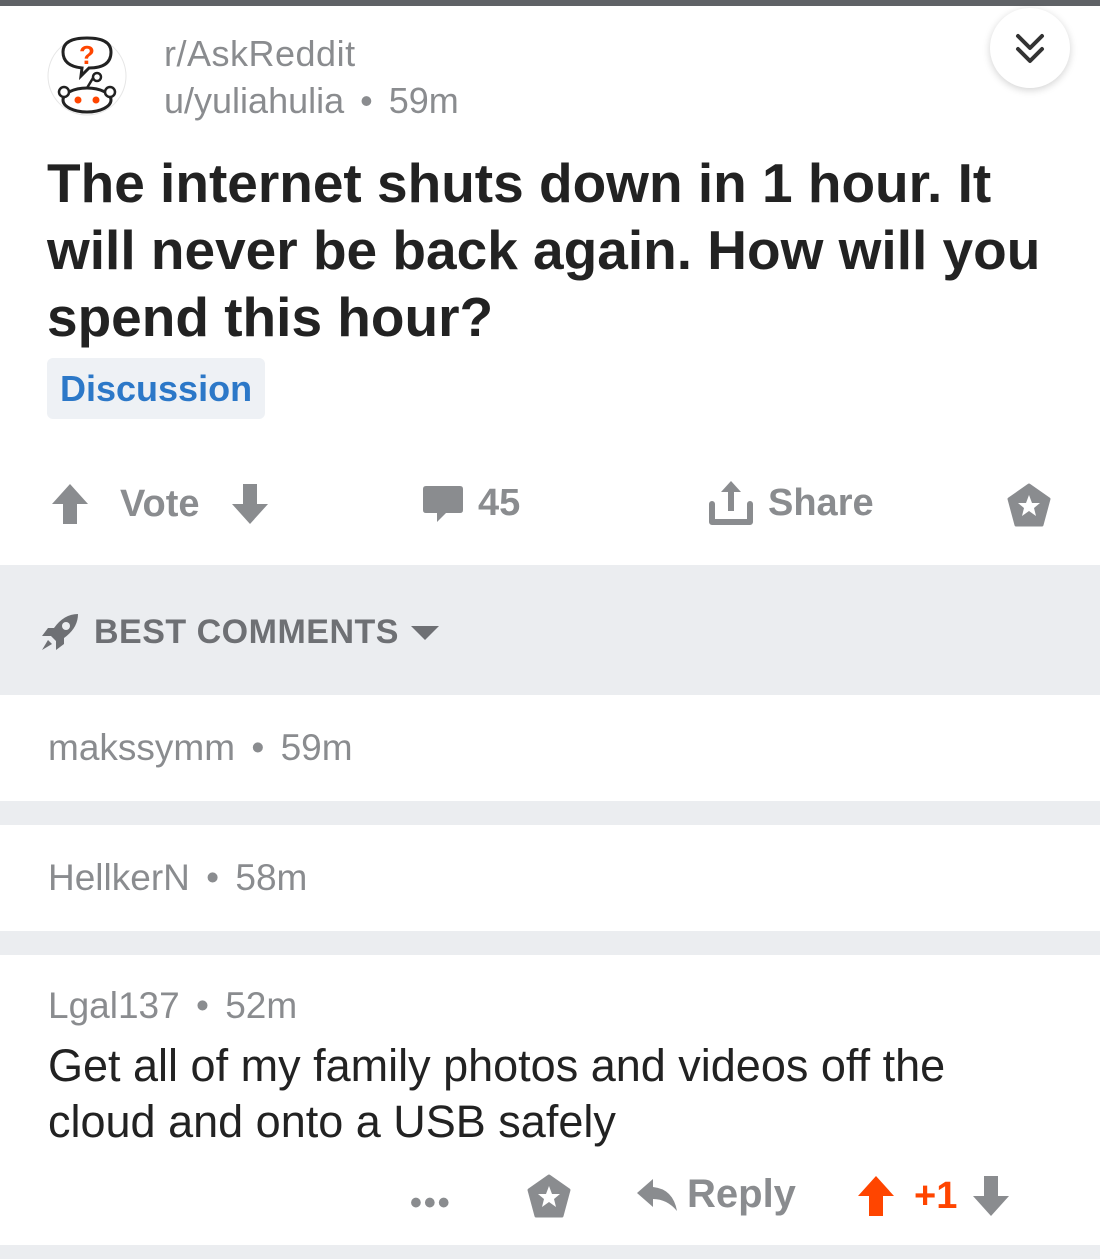 Image resolution: width=1100 pixels, height=1259 pixels. I want to click on comment-time: 59m, so click(316, 747).